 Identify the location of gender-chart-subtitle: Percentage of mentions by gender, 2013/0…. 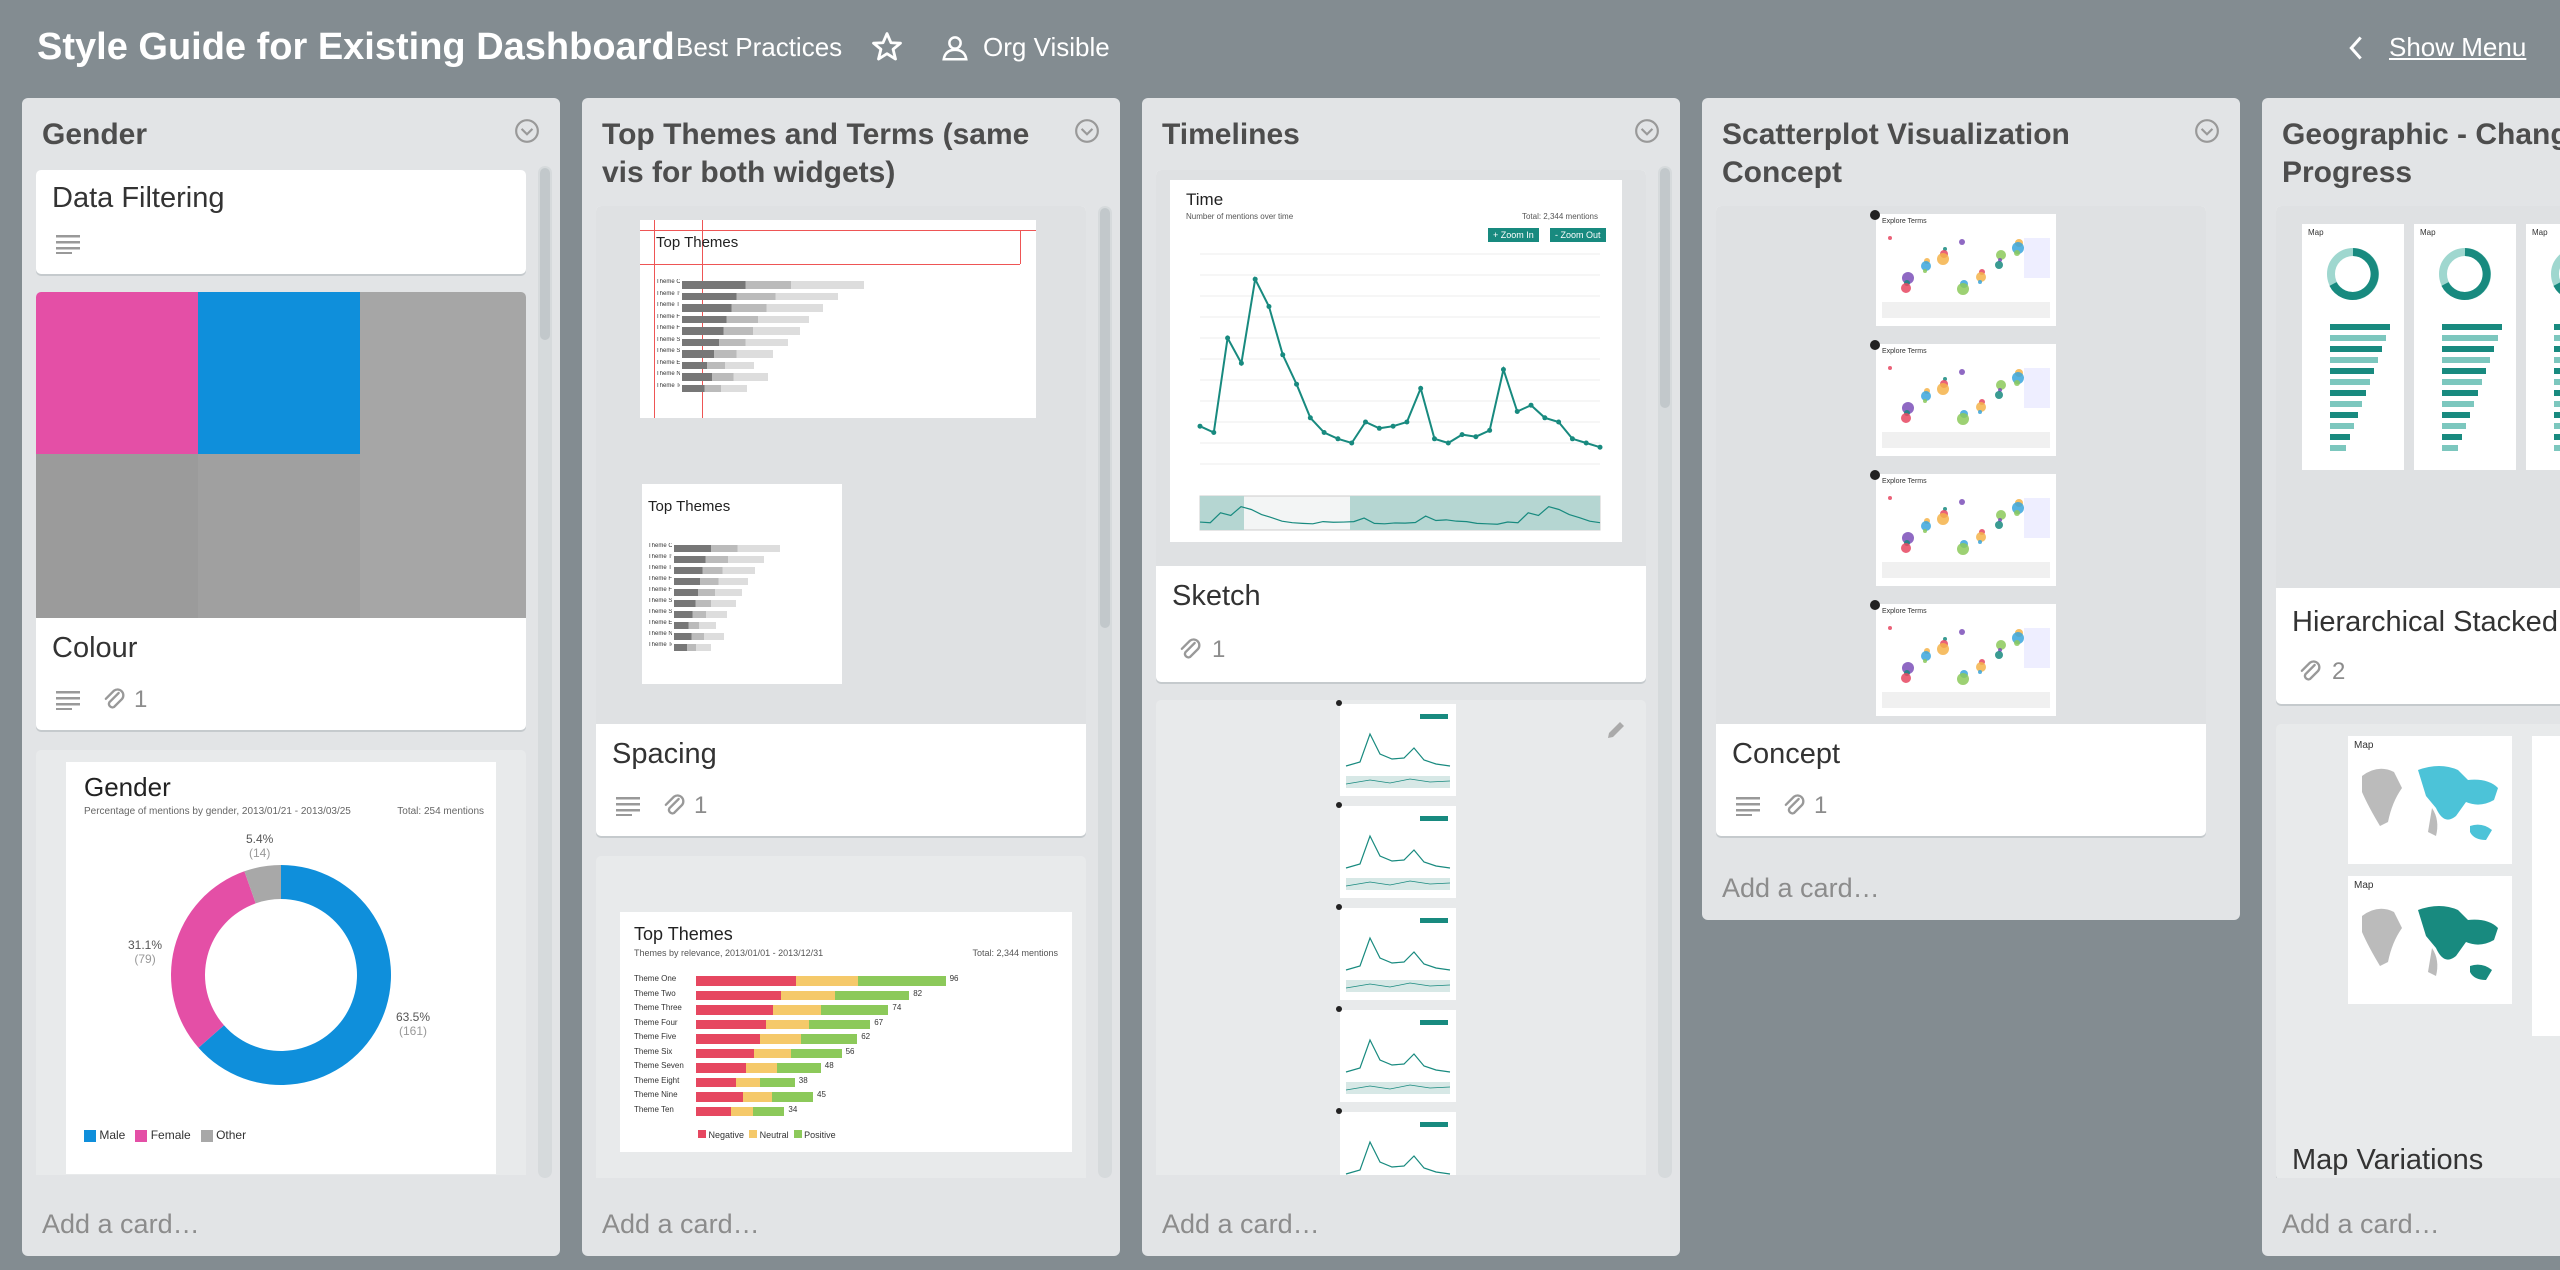
(217, 811).